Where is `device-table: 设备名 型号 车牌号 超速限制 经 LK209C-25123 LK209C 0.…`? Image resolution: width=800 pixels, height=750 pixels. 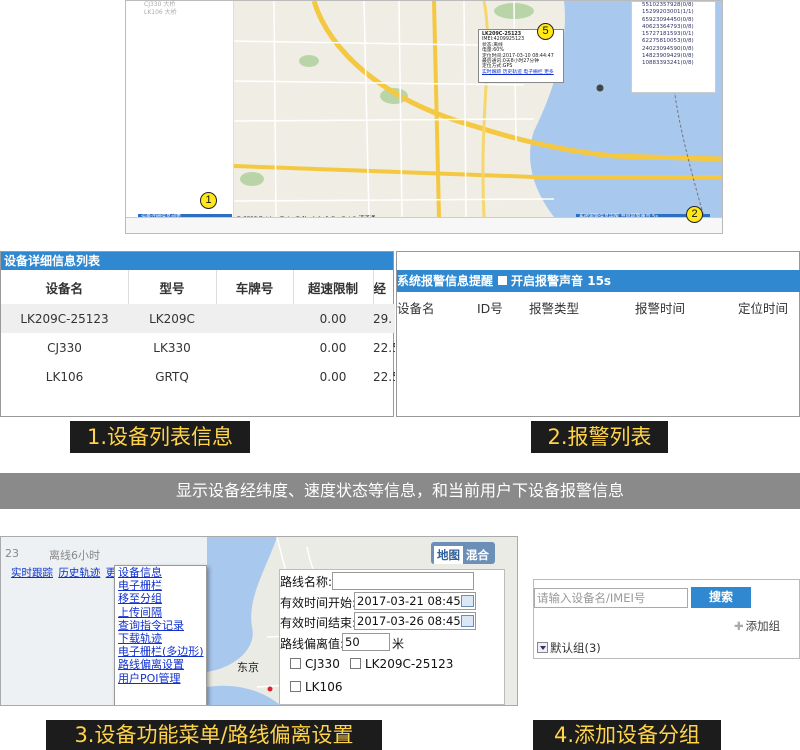
device-table: 设备名 型号 车牌号 超速限制 经 LK209C-25123 LK209C 0.… is located at coordinates (198, 330).